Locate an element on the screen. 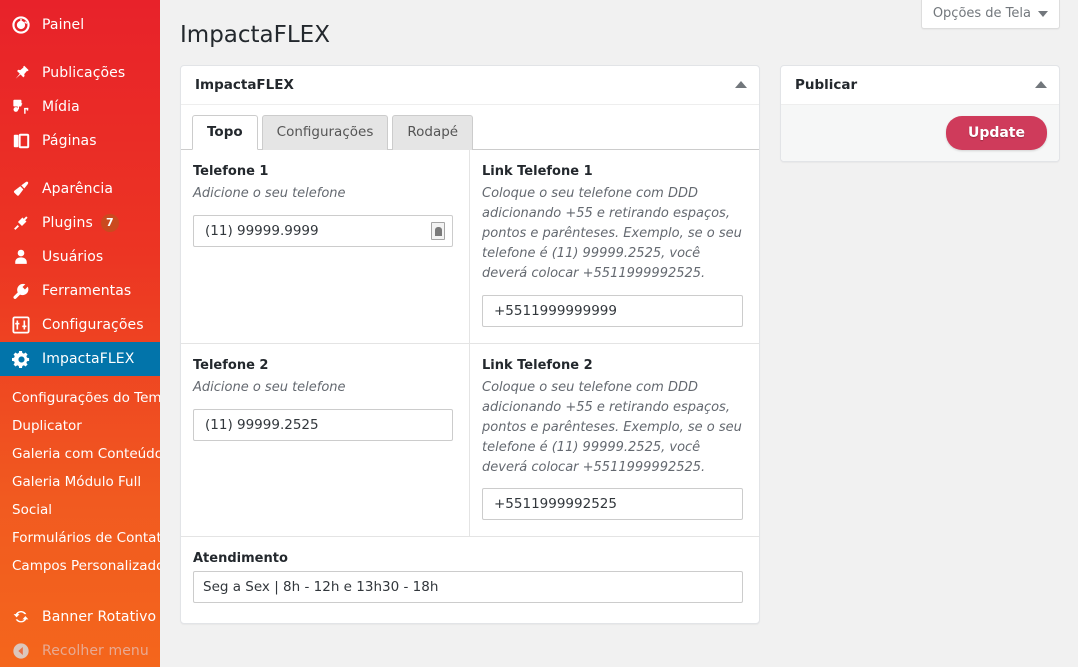 The height and width of the screenshot is (667, 1078). sliders-icon is located at coordinates (21, 325).